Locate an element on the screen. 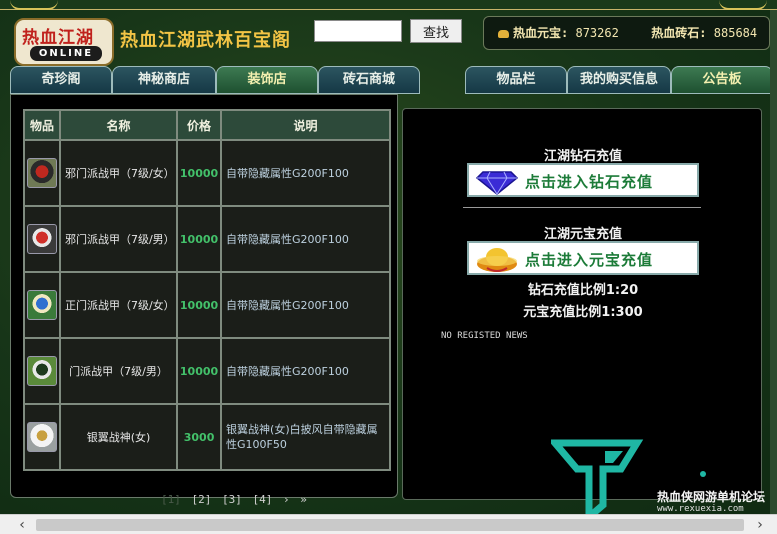  watermark-logo-icon is located at coordinates (597, 479).